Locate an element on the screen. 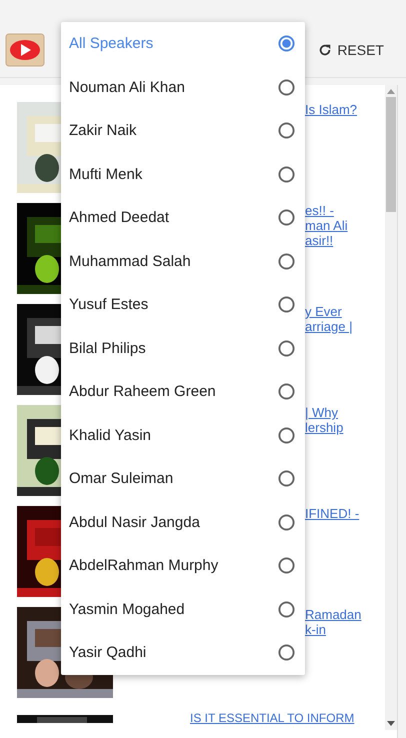 This screenshot has width=406, height=738. speaker-option: Yasir Qadhi is located at coordinates (183, 652).